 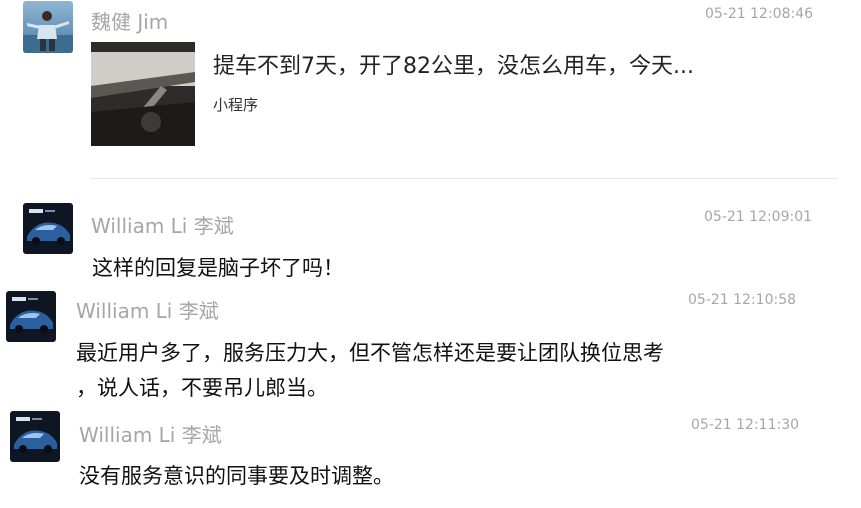 What do you see at coordinates (759, 14) in the screenshot?
I see `message-time: 05-21 12:08:46` at bounding box center [759, 14].